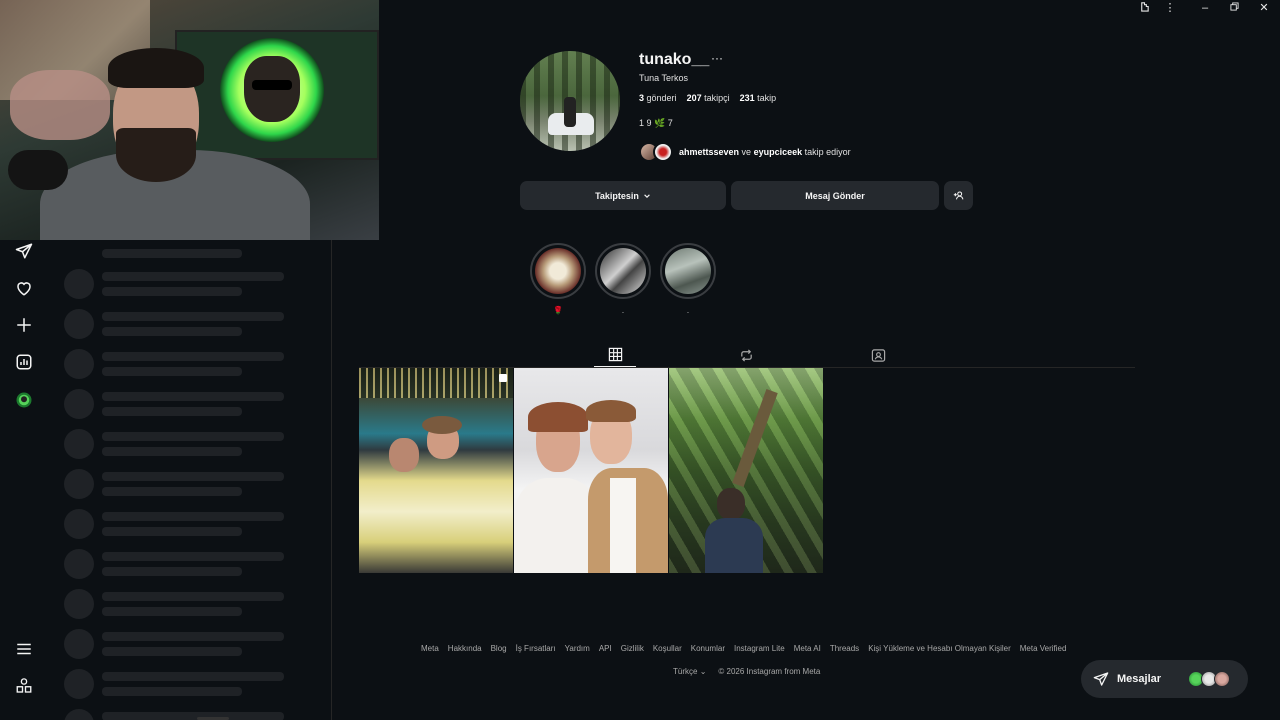 Image resolution: width=1280 pixels, height=720 pixels. What do you see at coordinates (503, 378) in the screenshot?
I see `carousel-icon` at bounding box center [503, 378].